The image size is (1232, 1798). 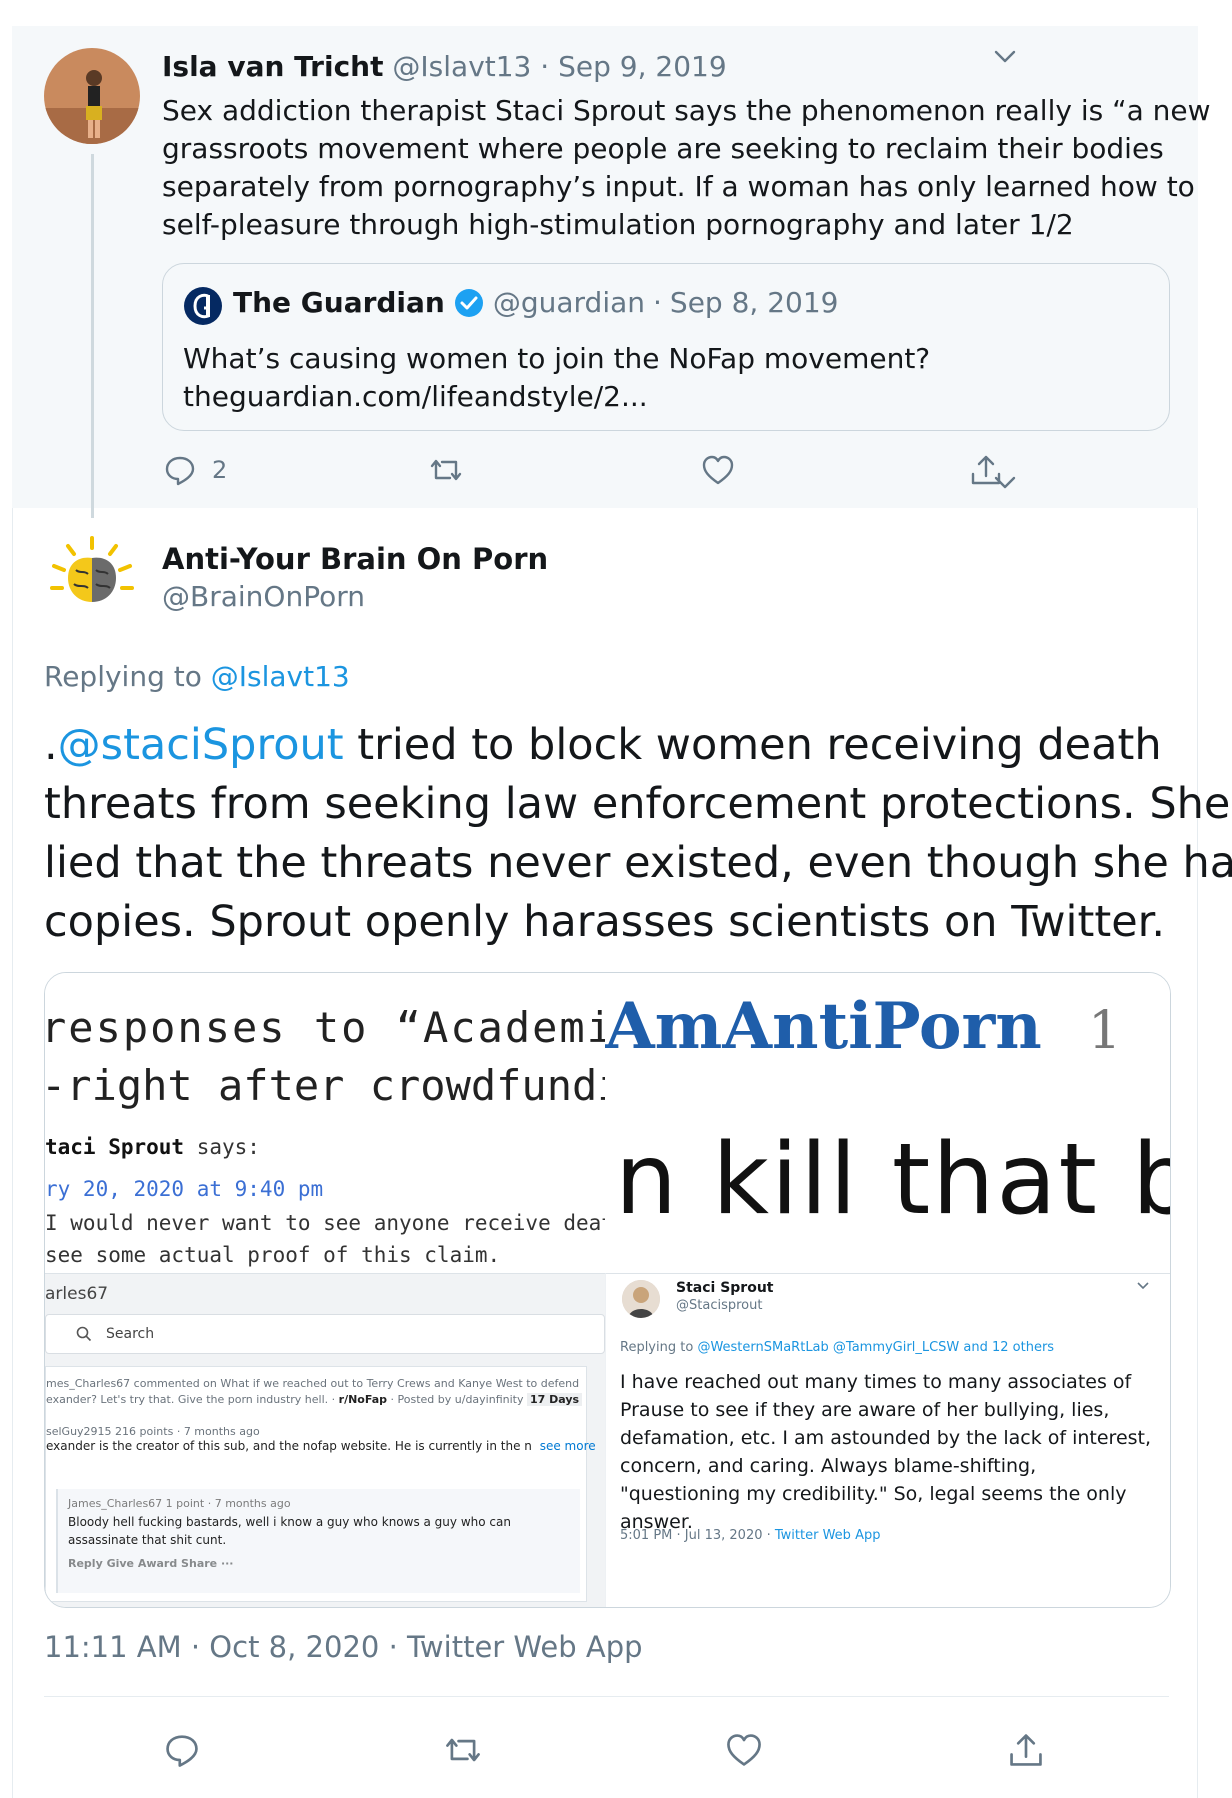 I want to click on blog-headline: -right after crowdfunding, so click(x=359, y=1085).